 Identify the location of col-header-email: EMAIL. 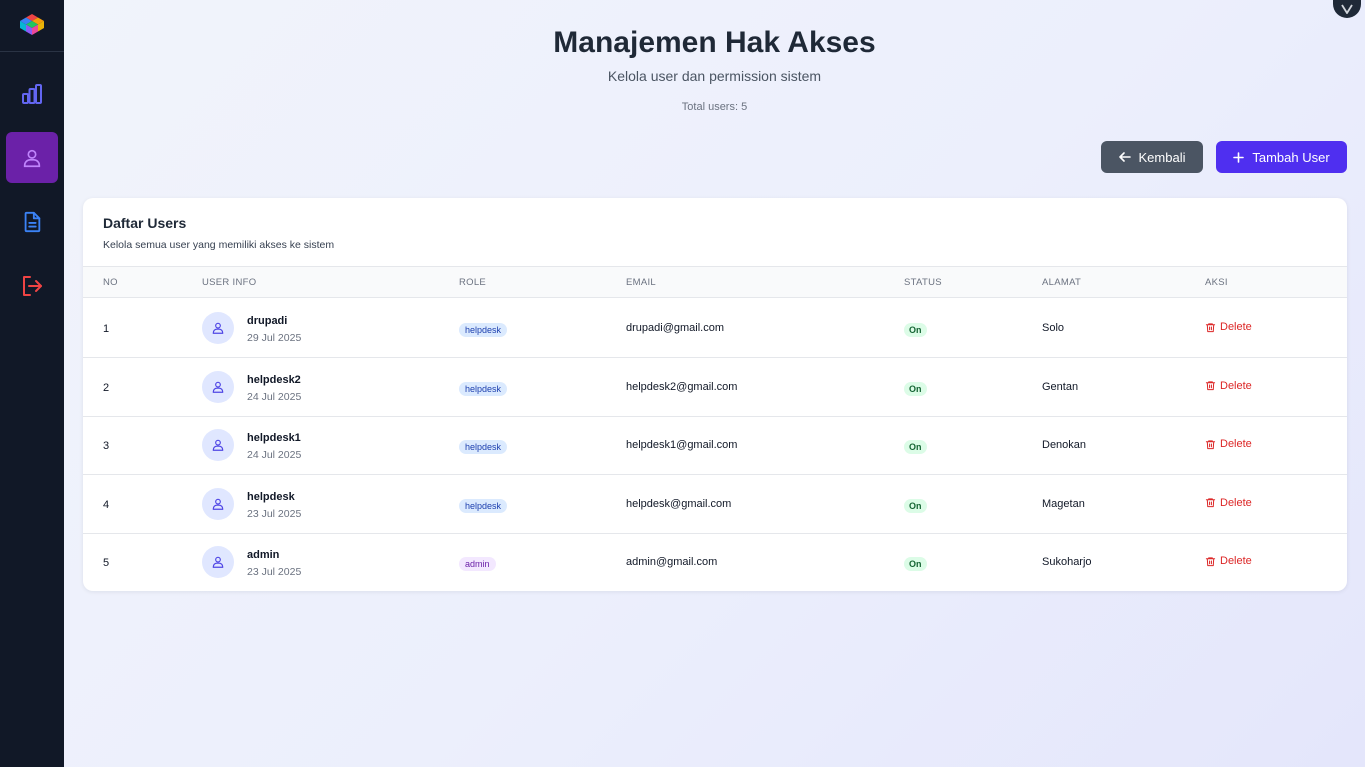
(641, 282).